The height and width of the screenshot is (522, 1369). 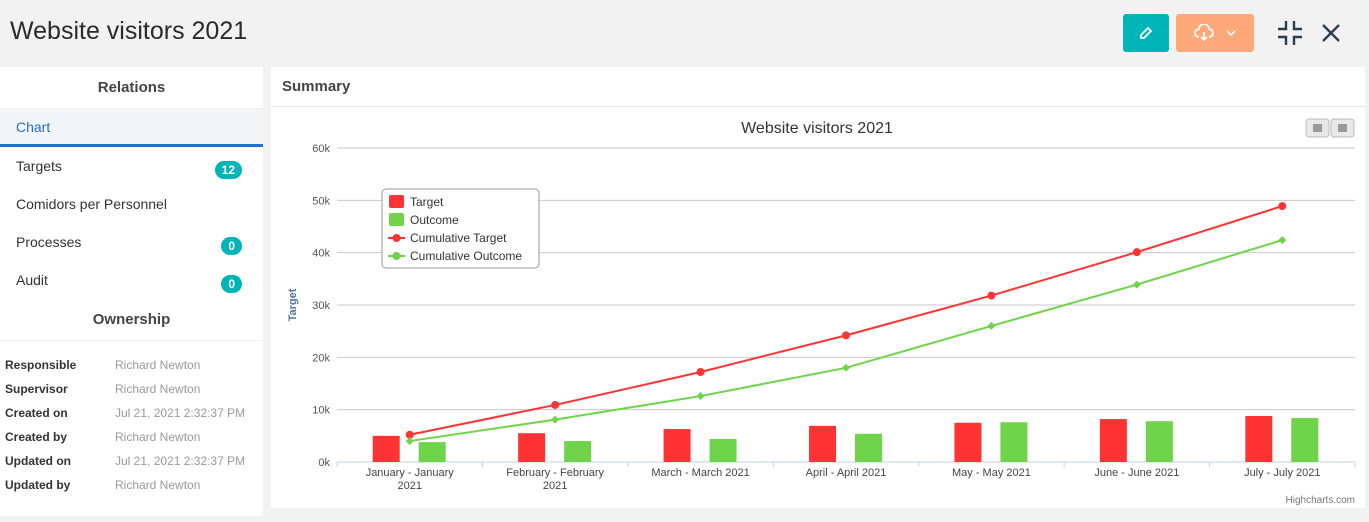 I want to click on legend-item: Outcome, so click(x=434, y=220).